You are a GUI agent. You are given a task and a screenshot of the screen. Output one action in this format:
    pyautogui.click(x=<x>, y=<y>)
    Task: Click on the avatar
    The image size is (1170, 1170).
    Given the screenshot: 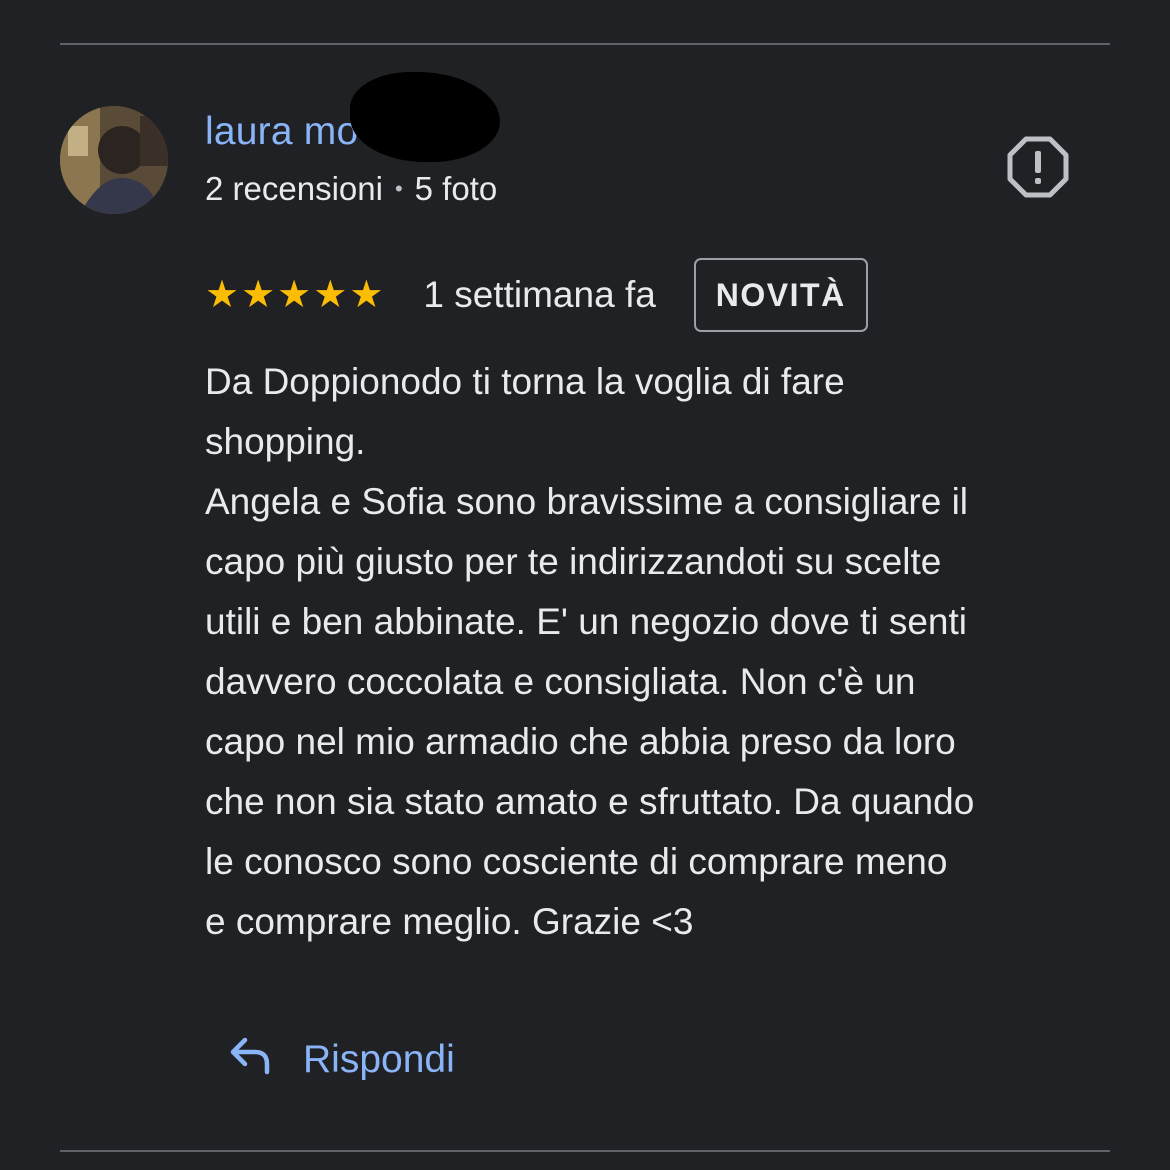 What is the action you would take?
    pyautogui.click(x=114, y=160)
    